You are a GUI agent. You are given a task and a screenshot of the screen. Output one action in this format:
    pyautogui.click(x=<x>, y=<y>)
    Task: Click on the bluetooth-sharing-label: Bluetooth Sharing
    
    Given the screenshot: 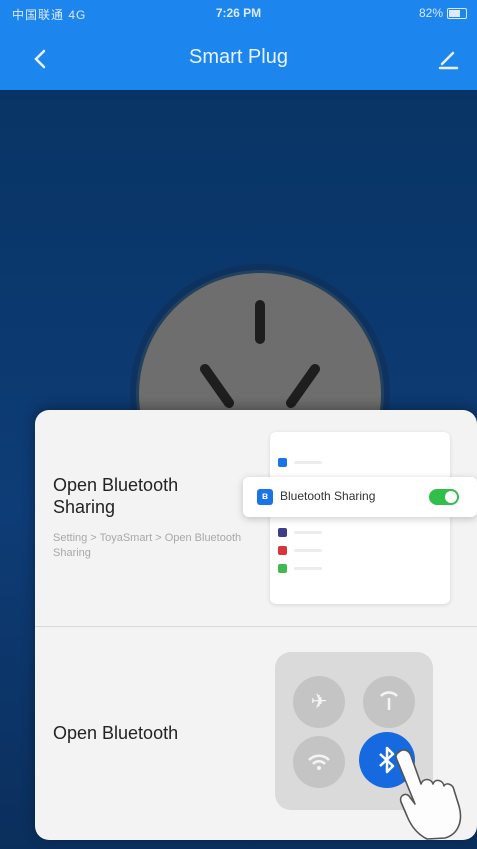 What is the action you would take?
    pyautogui.click(x=328, y=496)
    